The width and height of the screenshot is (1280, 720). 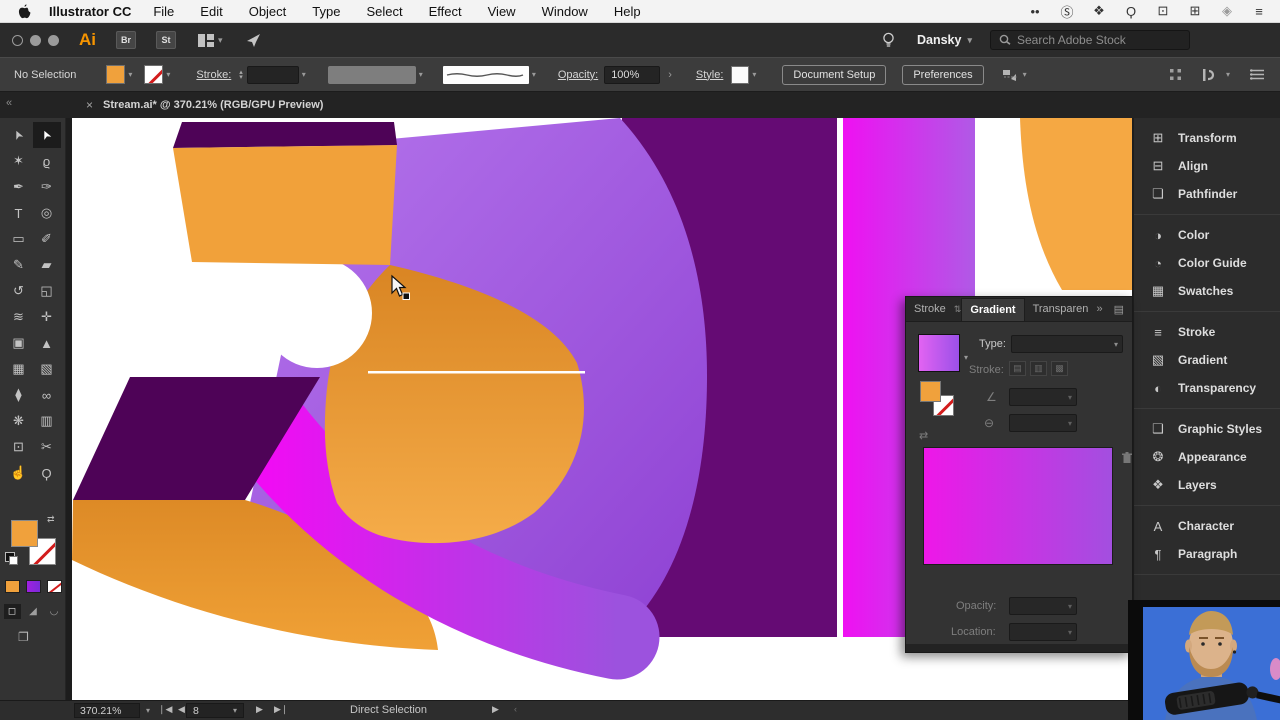 What do you see at coordinates (943, 74) in the screenshot?
I see `preferences-button: Preferences` at bounding box center [943, 74].